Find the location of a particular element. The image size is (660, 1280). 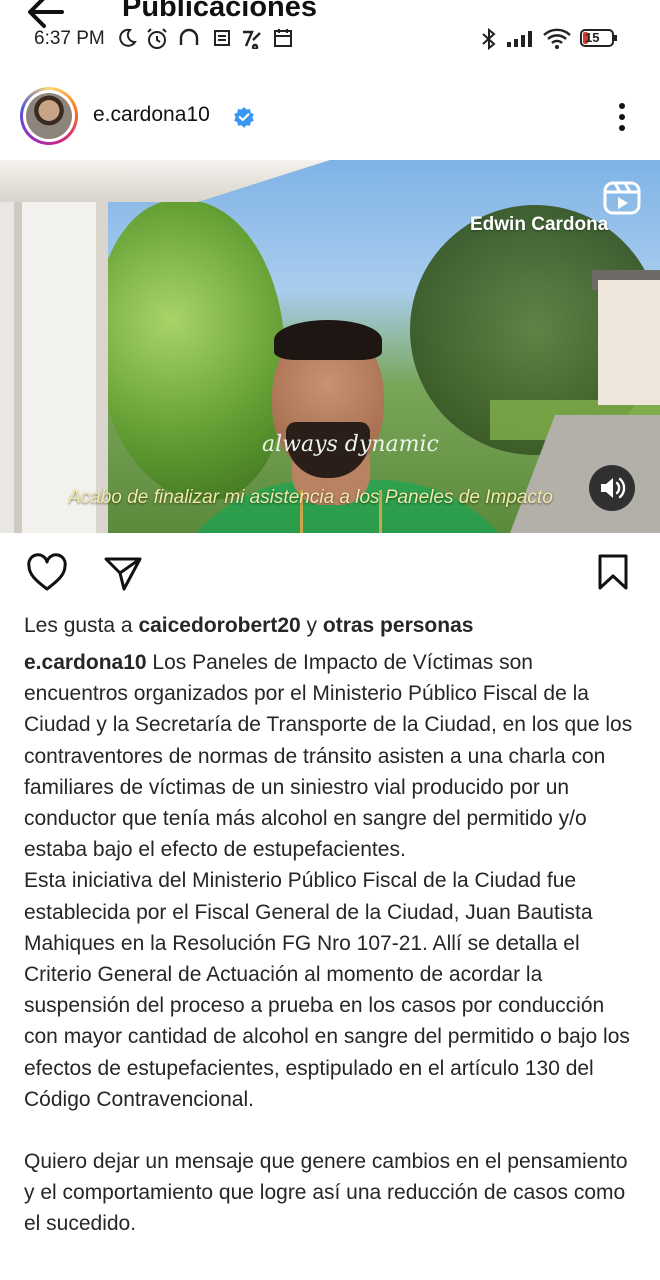

likes-prefix: Les gusta a is located at coordinates (78, 625).